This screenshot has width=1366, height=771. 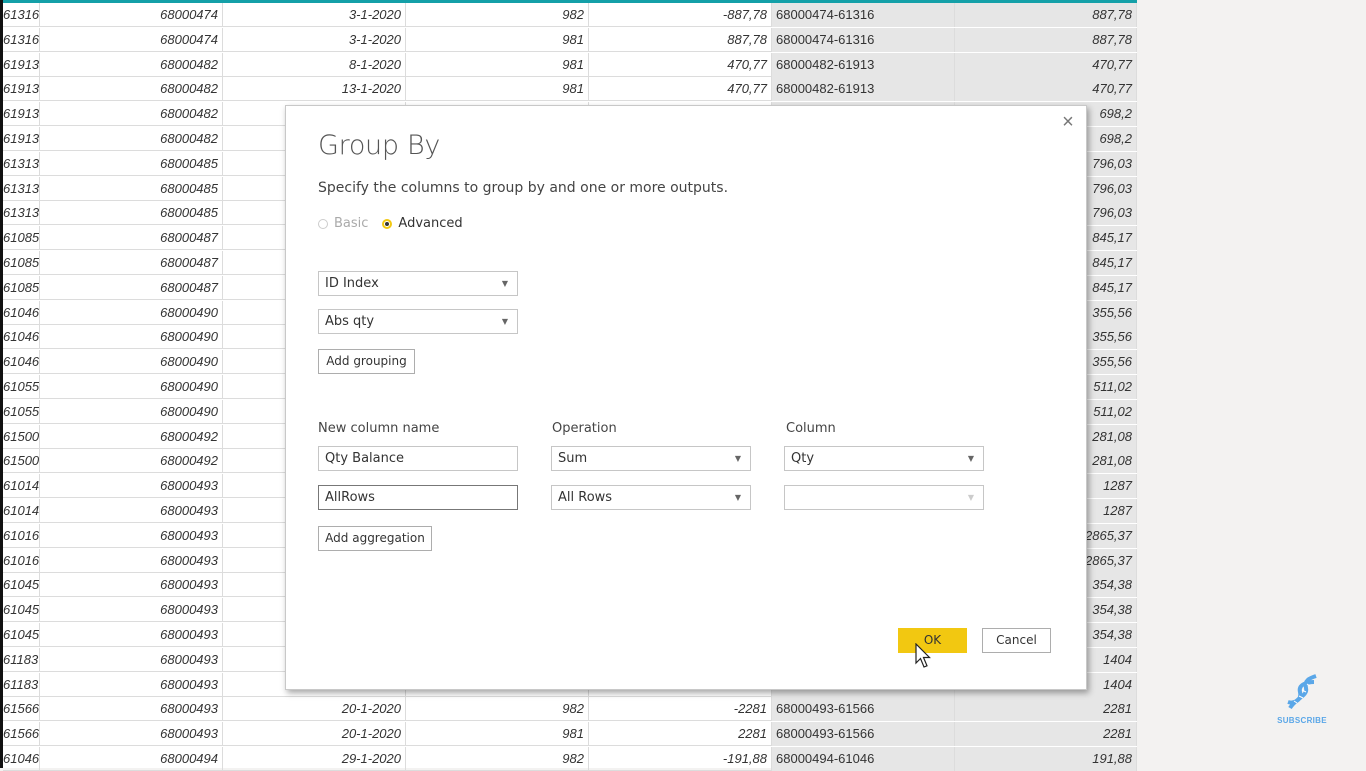 What do you see at coordinates (1016, 640) in the screenshot?
I see `cancel-button: Cancel` at bounding box center [1016, 640].